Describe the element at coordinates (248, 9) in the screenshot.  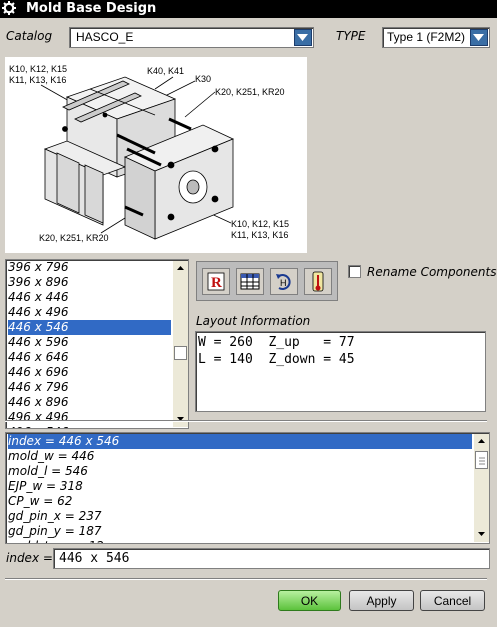
I see `title-bar: Mold Base Design` at that location.